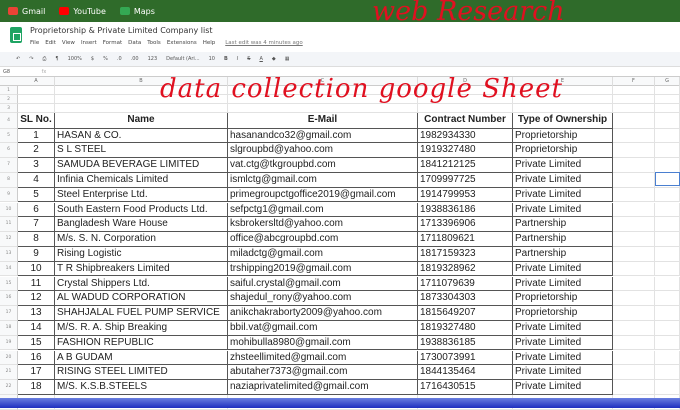 This screenshot has height=410, width=680. Describe the element at coordinates (9, 180) in the screenshot. I see `row-number: 8` at that location.